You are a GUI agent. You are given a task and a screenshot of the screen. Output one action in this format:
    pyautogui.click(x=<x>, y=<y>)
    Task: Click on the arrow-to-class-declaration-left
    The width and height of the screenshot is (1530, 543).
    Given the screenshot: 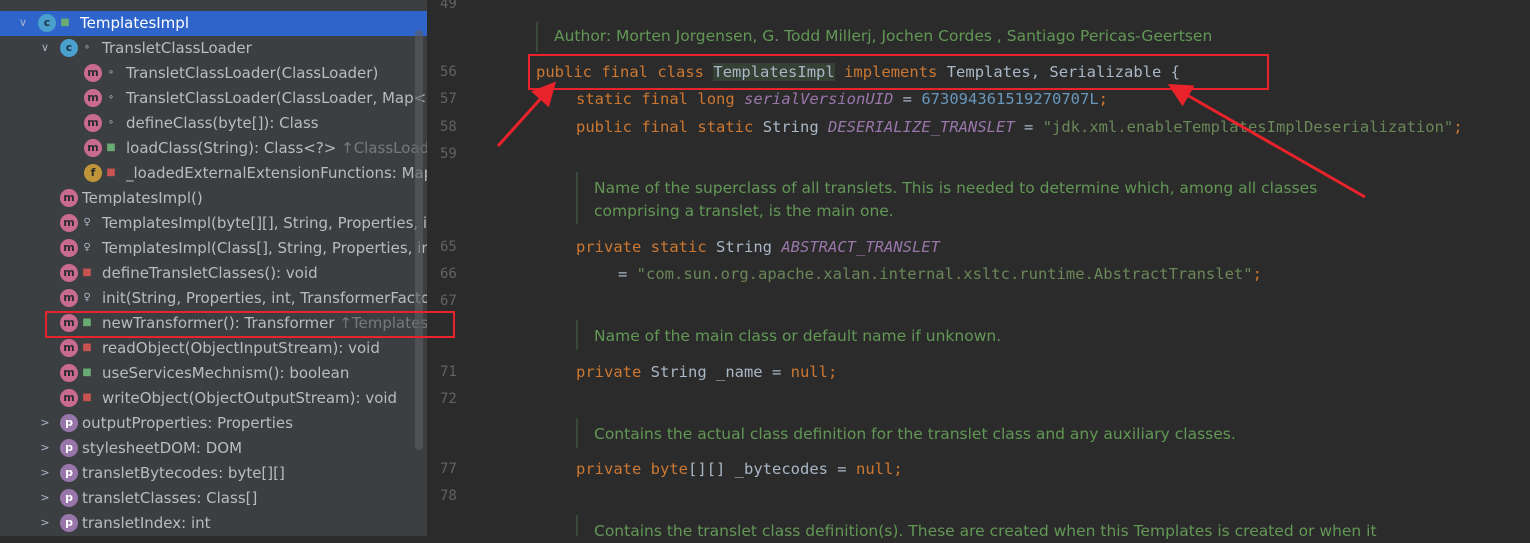 What is the action you would take?
    pyautogui.click(x=526, y=114)
    